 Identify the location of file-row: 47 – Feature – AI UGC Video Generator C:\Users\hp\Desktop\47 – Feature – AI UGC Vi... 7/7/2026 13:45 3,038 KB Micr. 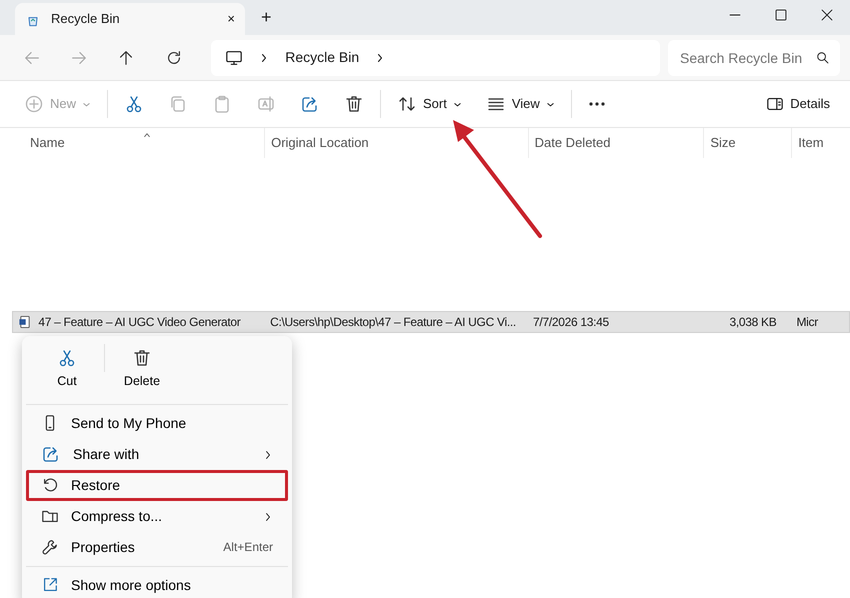
(431, 322).